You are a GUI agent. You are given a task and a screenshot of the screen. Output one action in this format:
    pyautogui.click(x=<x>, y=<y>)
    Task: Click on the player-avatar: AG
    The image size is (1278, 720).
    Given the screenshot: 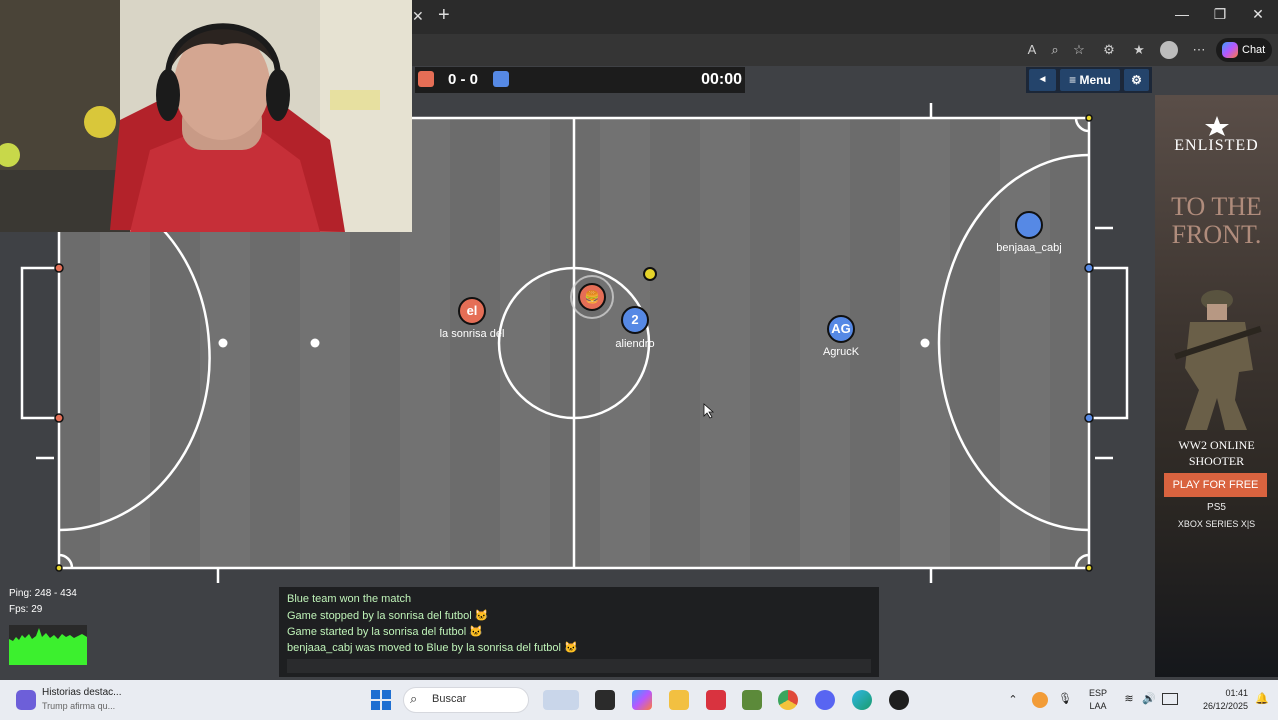 What is the action you would take?
    pyautogui.click(x=841, y=329)
    